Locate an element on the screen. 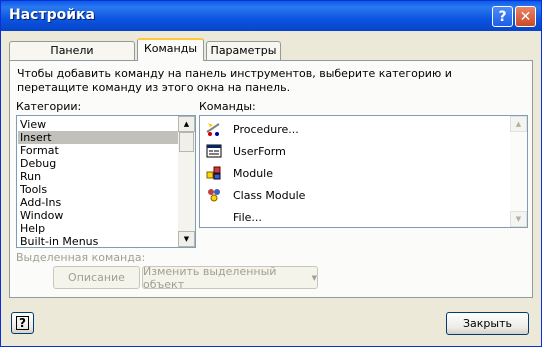 The width and height of the screenshot is (542, 347). category-item: View is located at coordinates (98, 124).